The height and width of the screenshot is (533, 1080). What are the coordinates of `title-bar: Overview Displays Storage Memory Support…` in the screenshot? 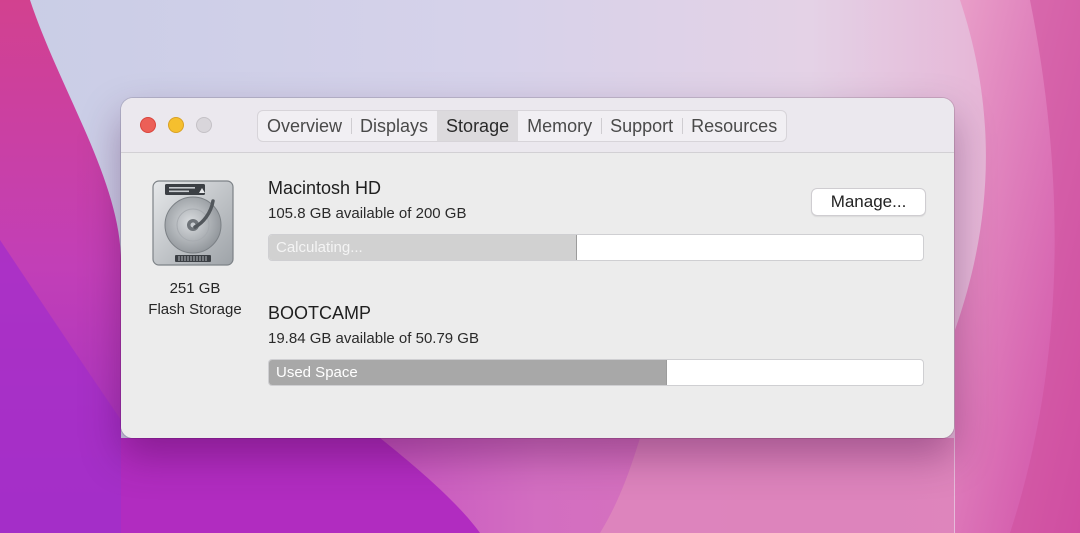 It's located at (537, 125).